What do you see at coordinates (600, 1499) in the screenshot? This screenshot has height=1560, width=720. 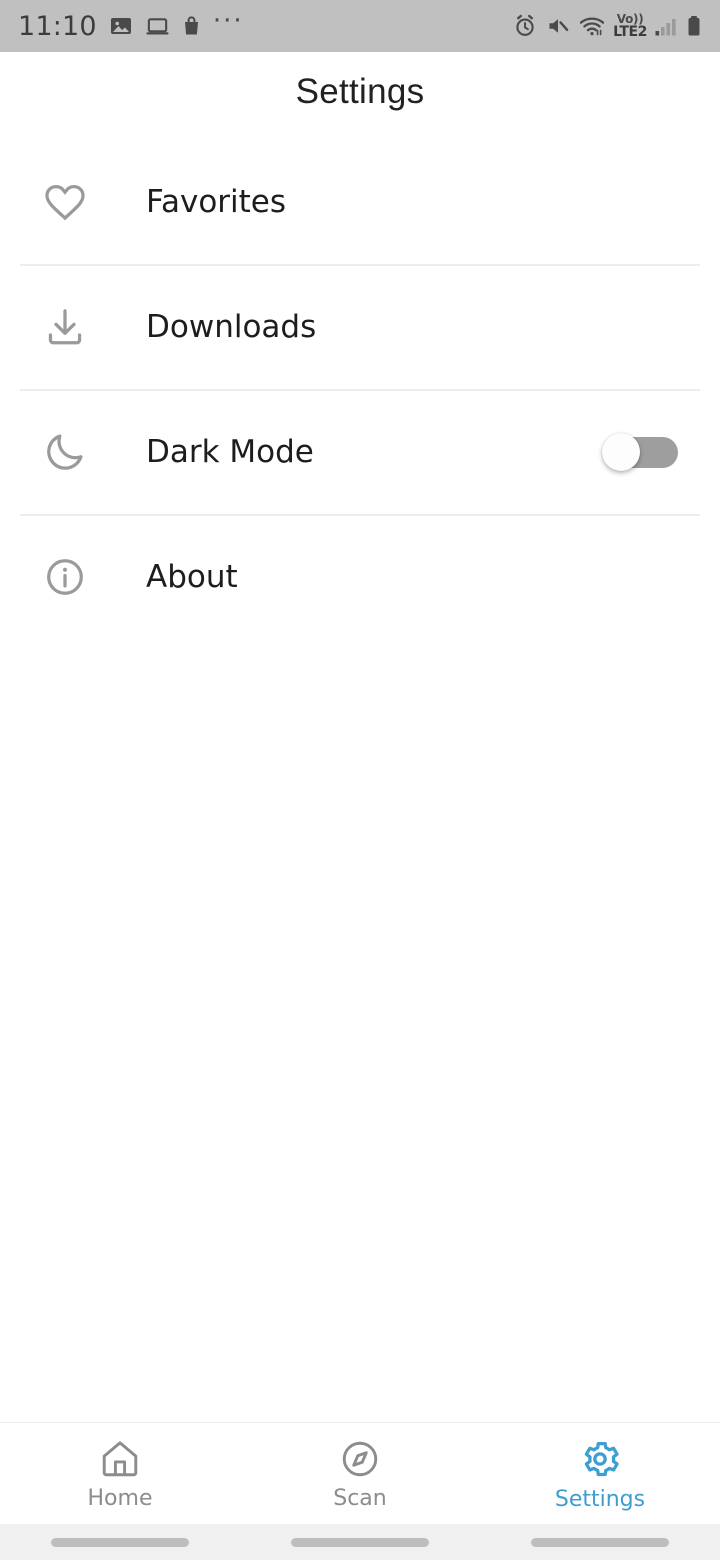 I see `nav-item-label: Settings` at bounding box center [600, 1499].